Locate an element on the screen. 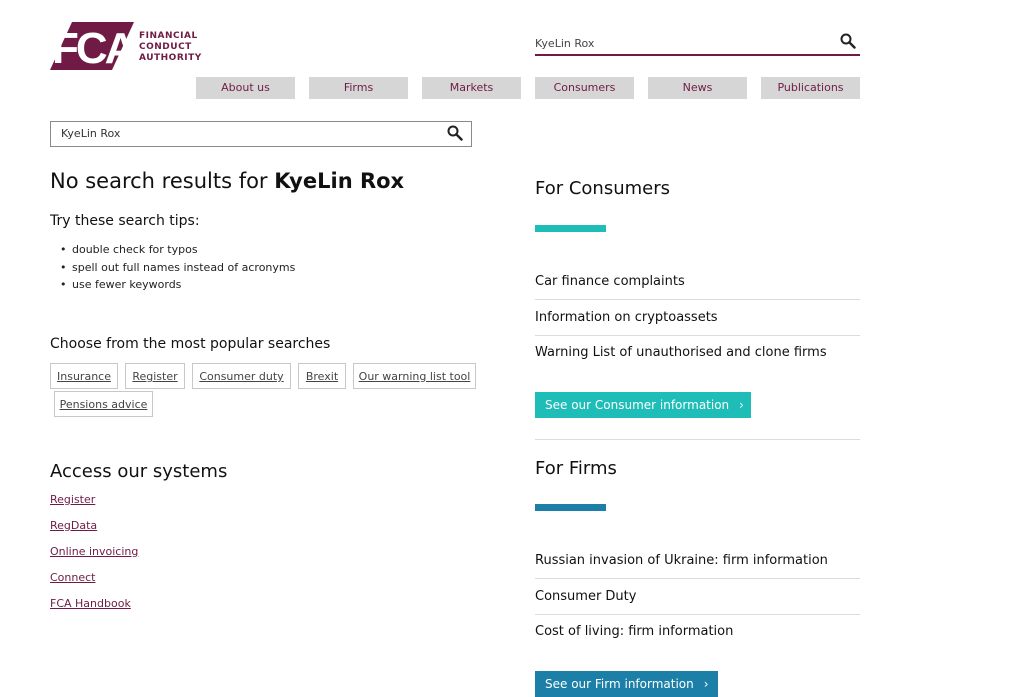 The image size is (1024, 697). consumer-info-button: See our Consumer information › is located at coordinates (643, 405).